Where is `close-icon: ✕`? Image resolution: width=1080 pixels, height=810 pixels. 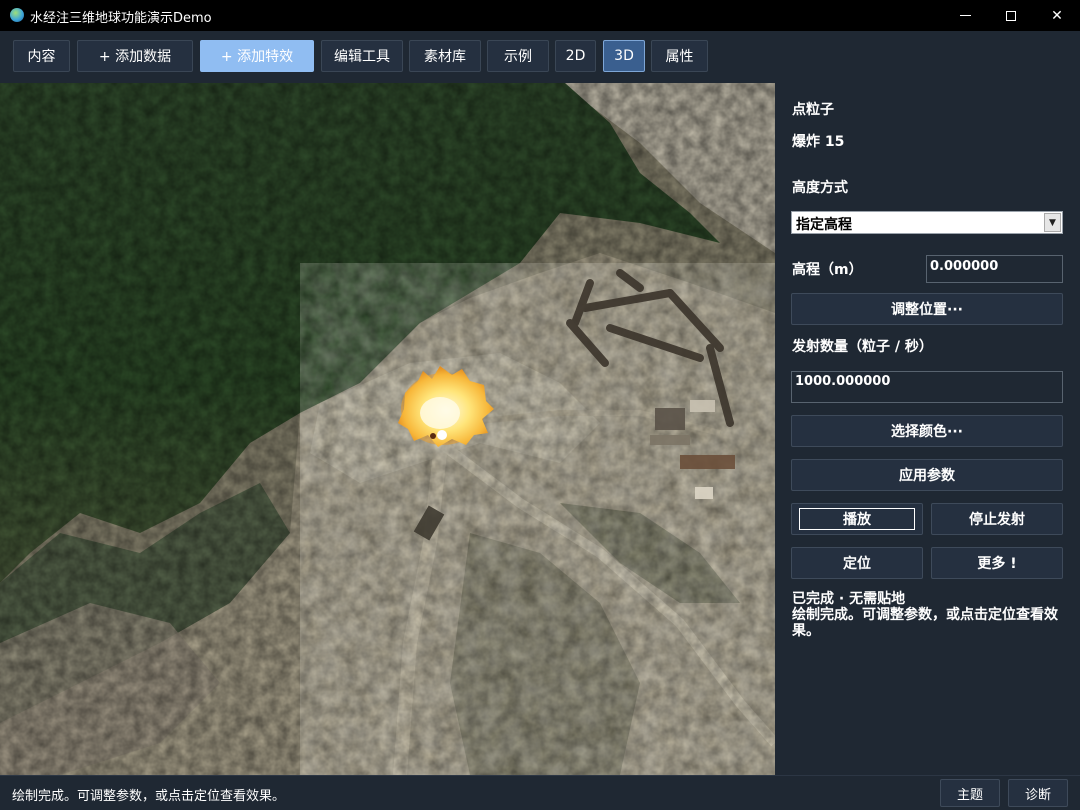 close-icon: ✕ is located at coordinates (1057, 15).